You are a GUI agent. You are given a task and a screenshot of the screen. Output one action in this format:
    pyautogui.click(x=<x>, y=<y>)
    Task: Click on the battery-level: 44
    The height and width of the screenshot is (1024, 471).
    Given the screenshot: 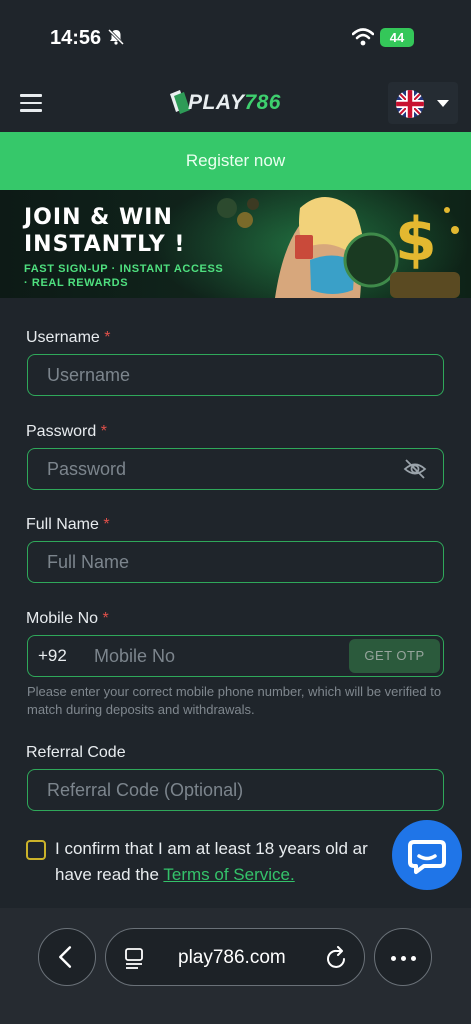 What is the action you would take?
    pyautogui.click(x=397, y=37)
    